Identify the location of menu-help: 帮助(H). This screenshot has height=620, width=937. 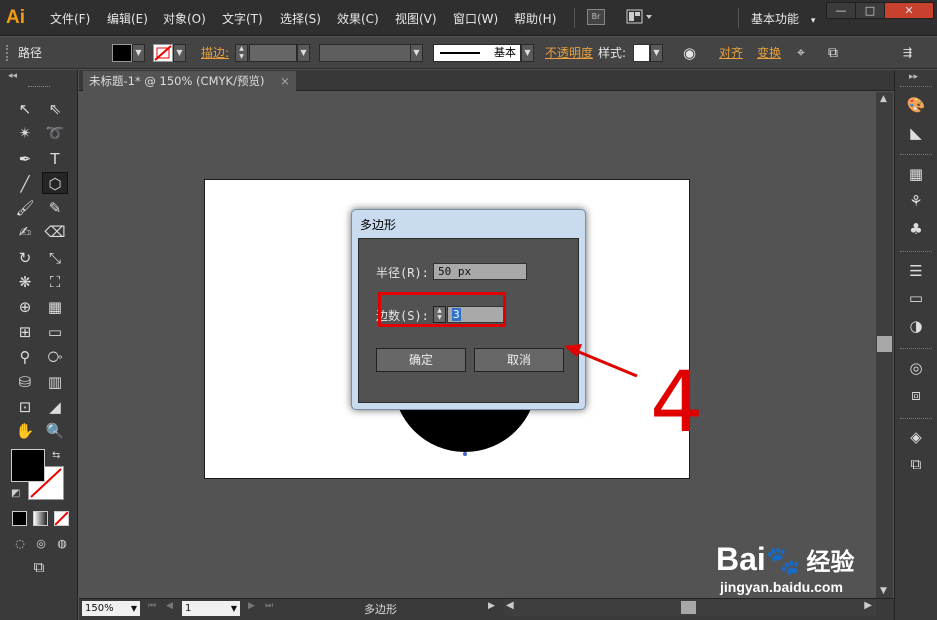
(535, 18).